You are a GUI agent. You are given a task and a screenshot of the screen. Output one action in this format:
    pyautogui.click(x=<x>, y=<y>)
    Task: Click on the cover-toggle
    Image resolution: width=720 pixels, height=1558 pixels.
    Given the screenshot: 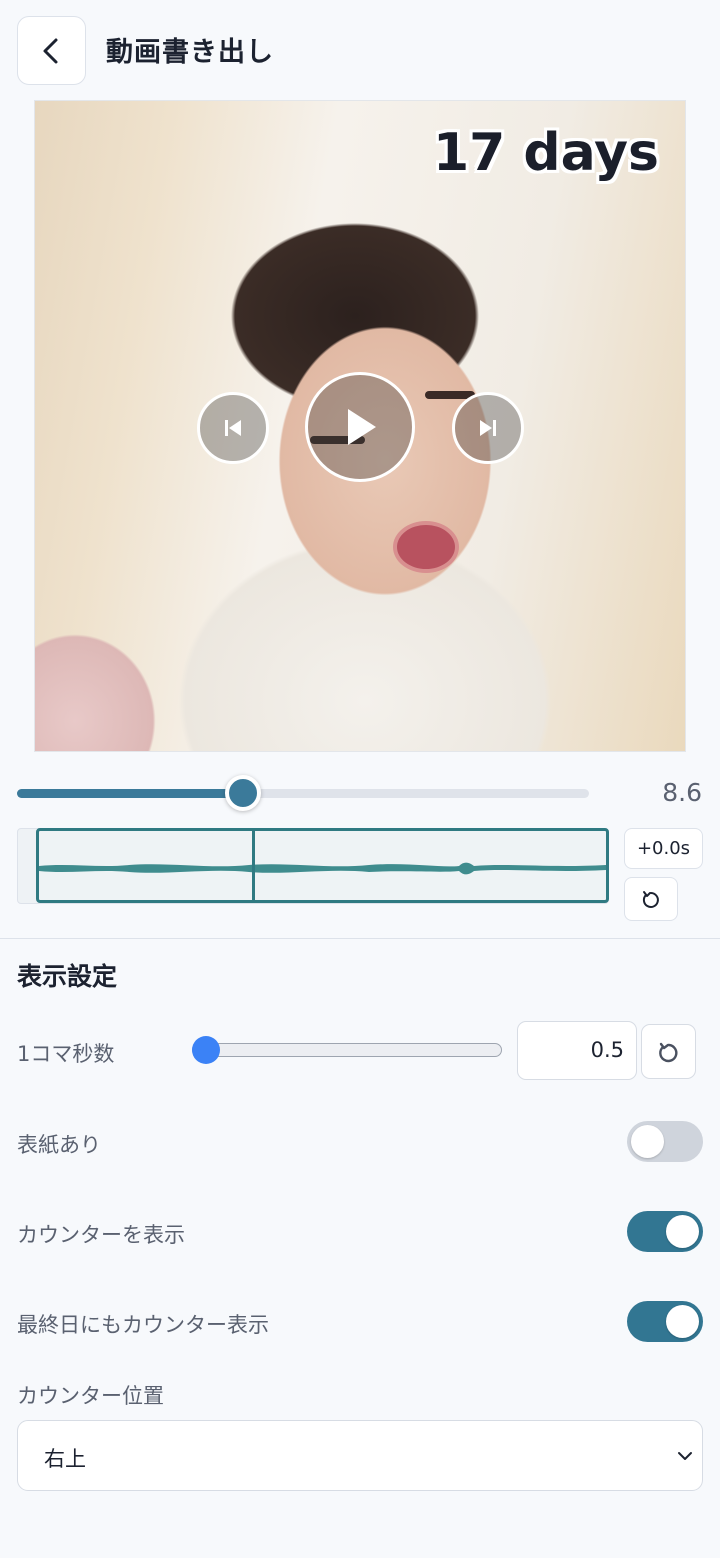 What is the action you would take?
    pyautogui.click(x=665, y=1141)
    